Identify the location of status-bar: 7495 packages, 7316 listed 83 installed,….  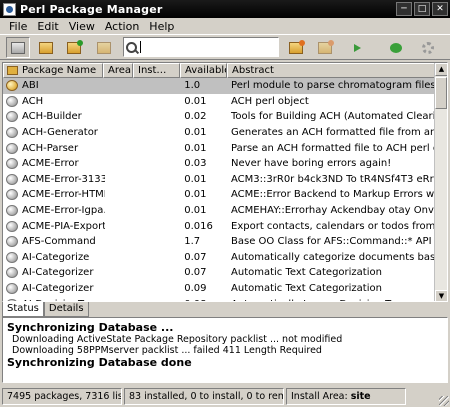
(225, 396).